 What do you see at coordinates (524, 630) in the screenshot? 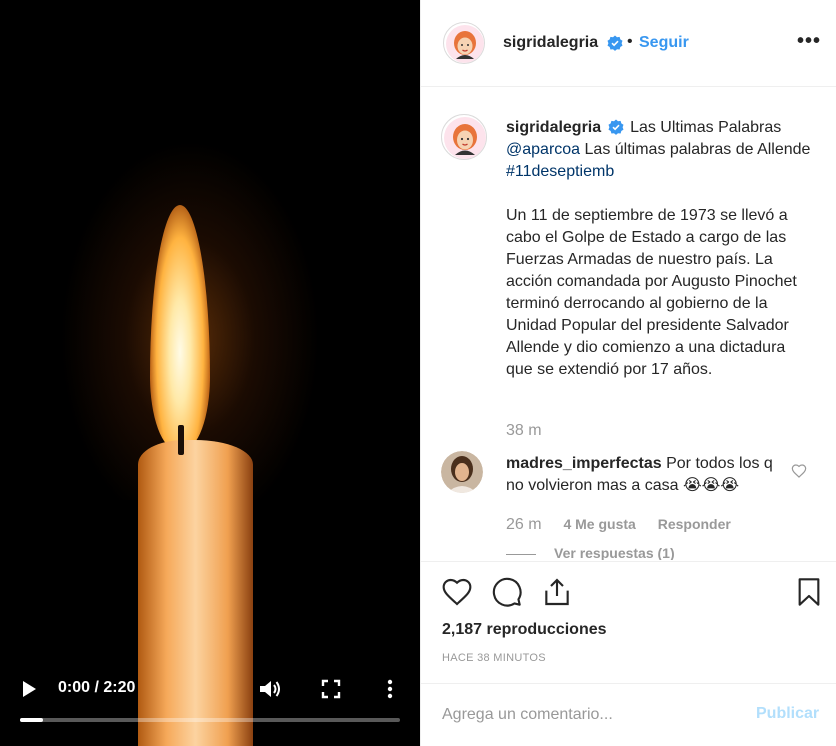
I see `view-count: 2,187 reproducciones` at bounding box center [524, 630].